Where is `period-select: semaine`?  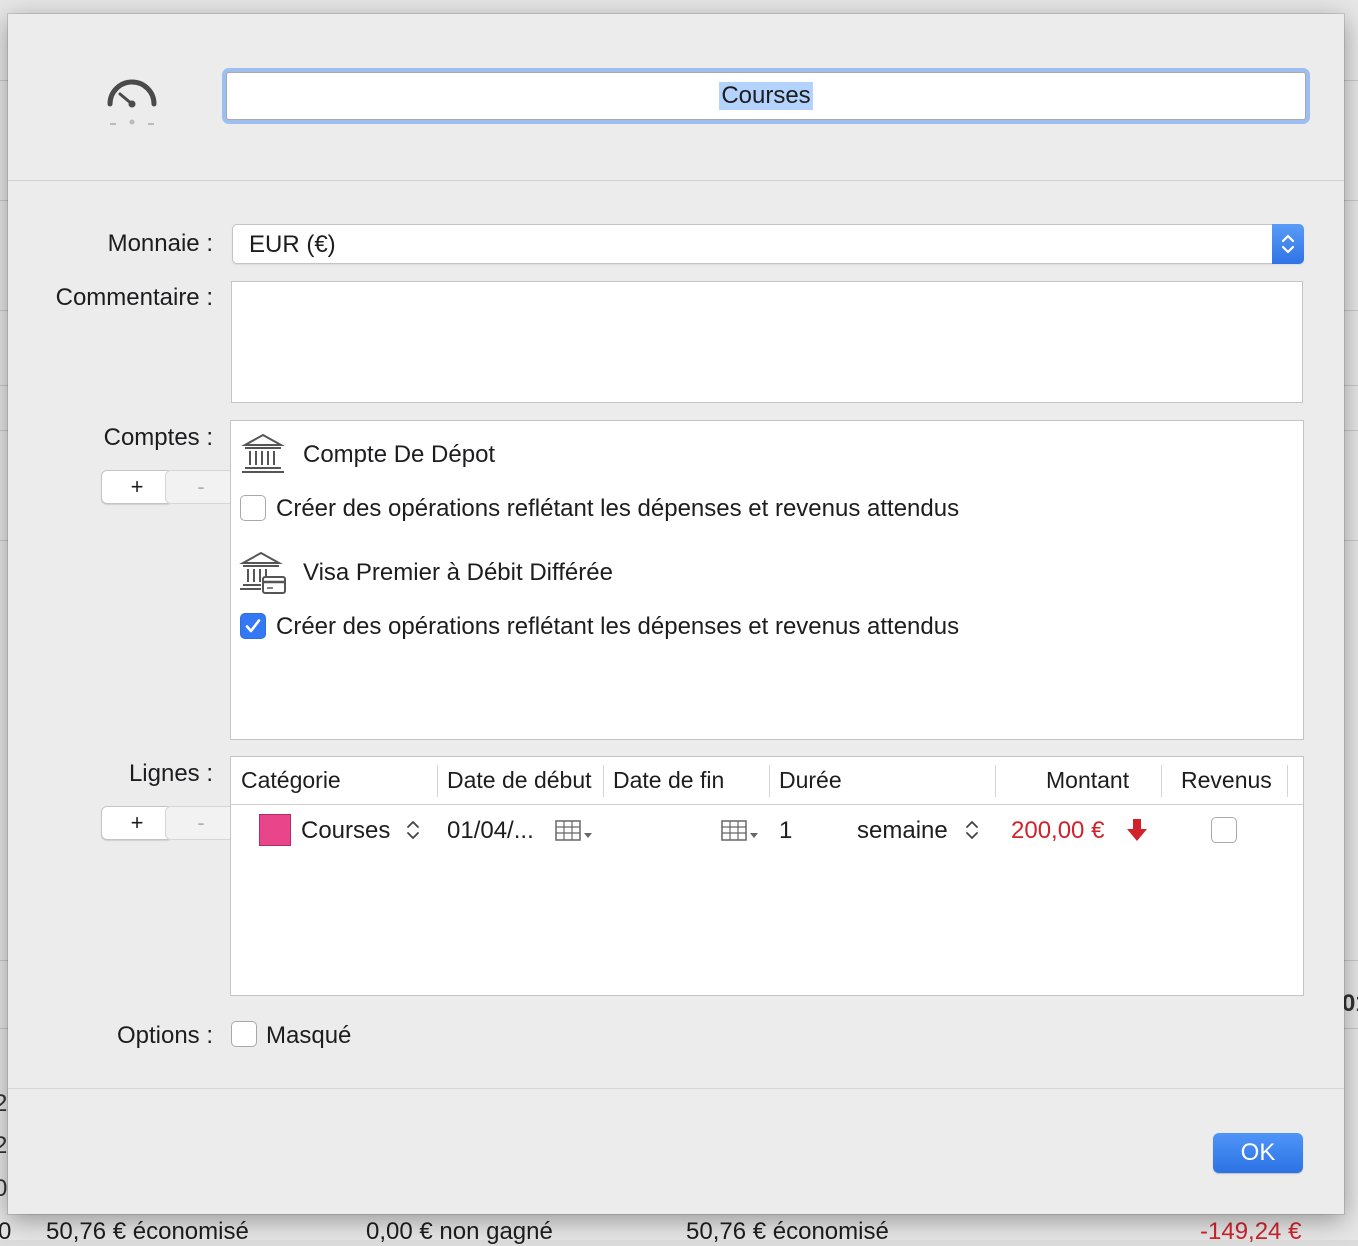 period-select: semaine is located at coordinates (902, 831).